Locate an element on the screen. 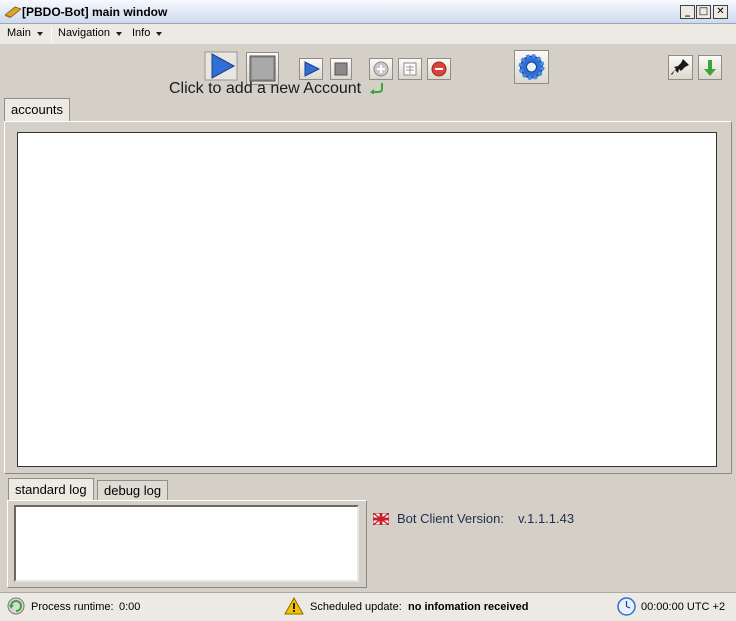 The height and width of the screenshot is (621, 736). stop-small-icon is located at coordinates (341, 69).